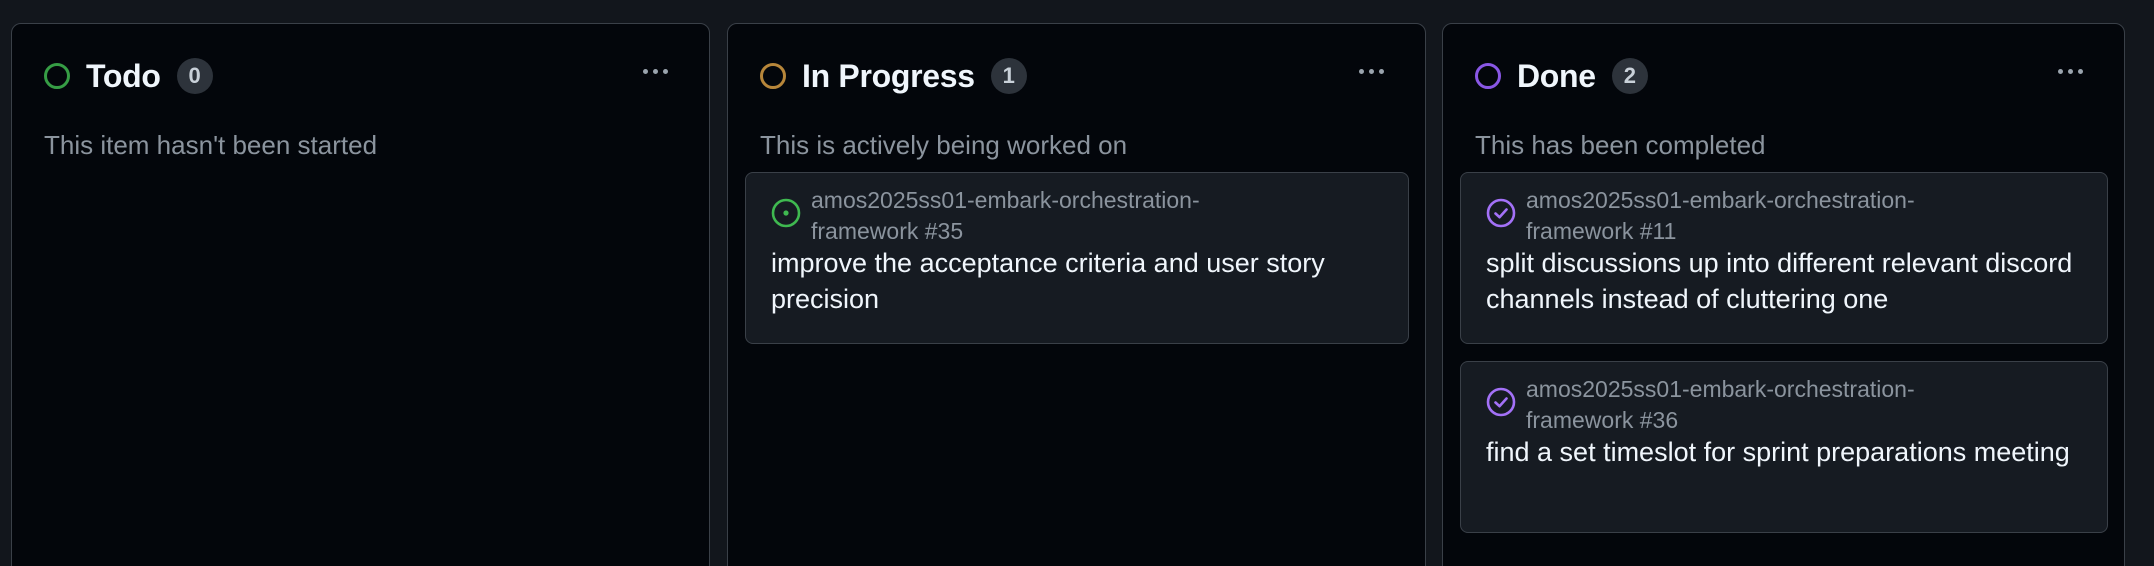 The image size is (2154, 566). Describe the element at coordinates (211, 145) in the screenshot. I see `column-description: This item hasn't been started` at that location.